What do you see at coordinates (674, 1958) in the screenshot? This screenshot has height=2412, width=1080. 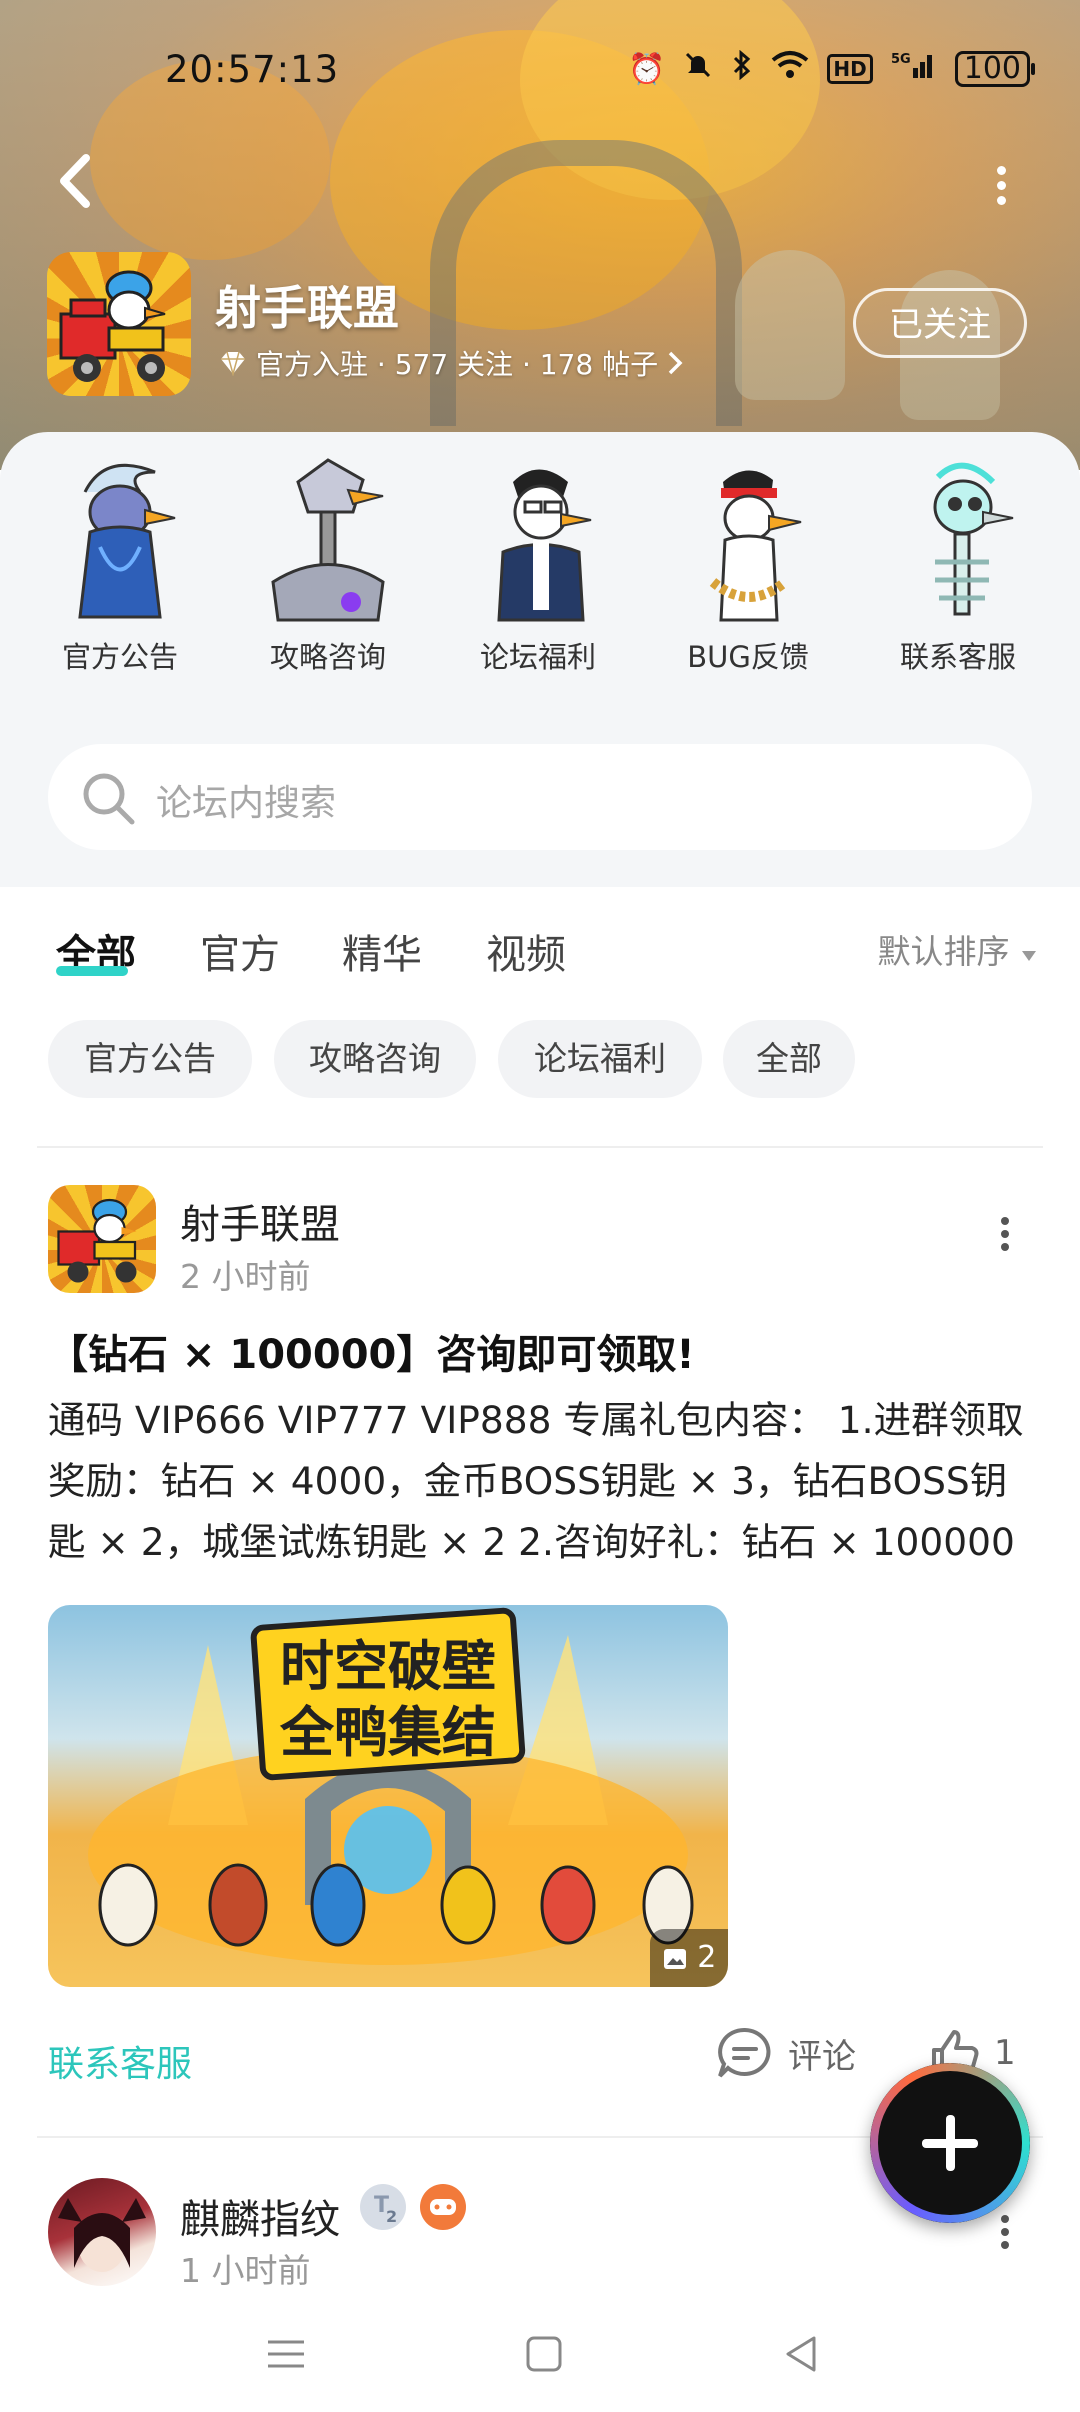 I see `image-icon` at bounding box center [674, 1958].